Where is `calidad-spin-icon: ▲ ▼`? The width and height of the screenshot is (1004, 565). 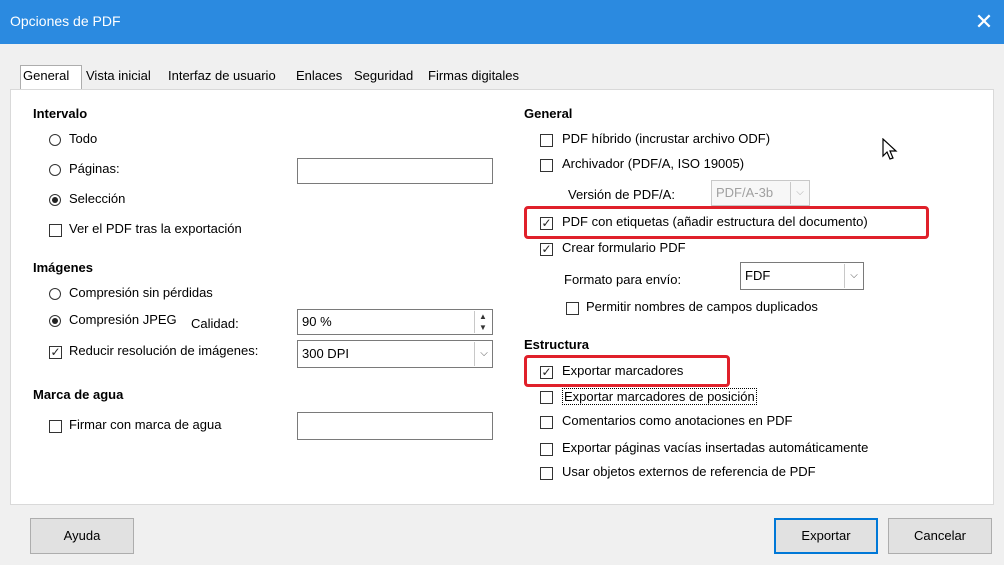
calidad-spin-icon: ▲ ▼ is located at coordinates (482, 322).